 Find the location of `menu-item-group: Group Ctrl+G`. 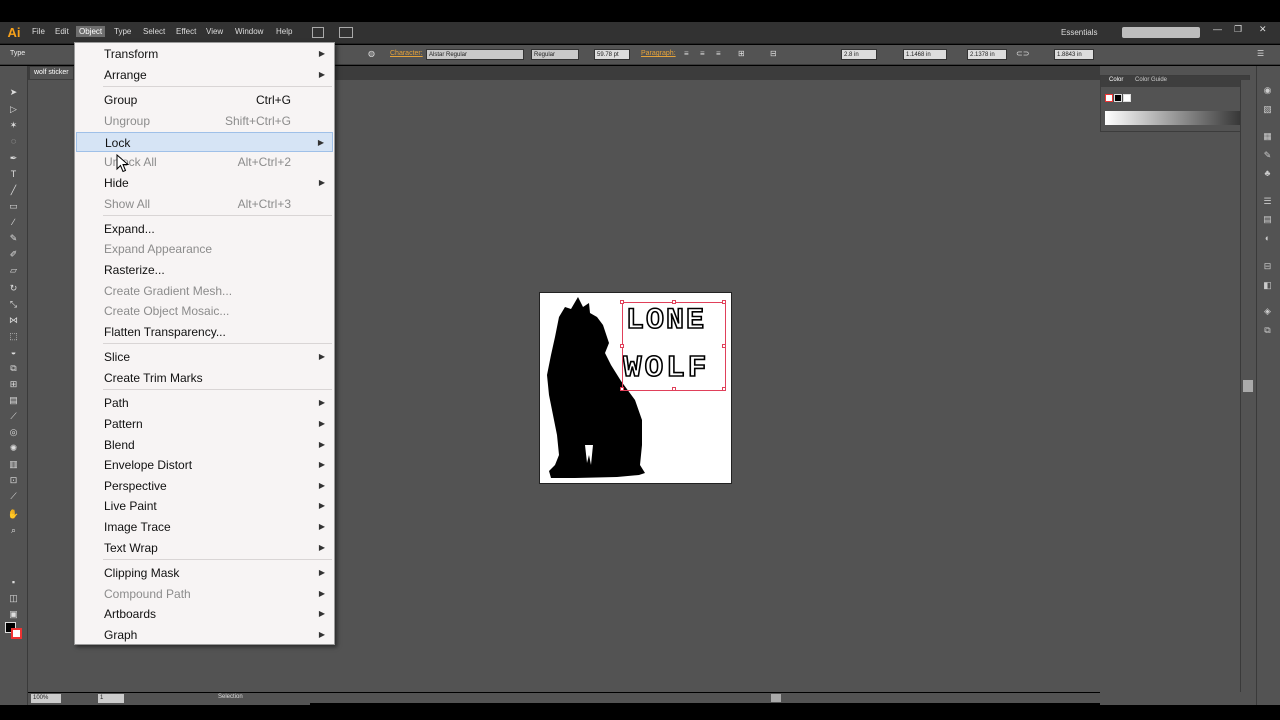

menu-item-group: Group Ctrl+G is located at coordinates (204, 100).